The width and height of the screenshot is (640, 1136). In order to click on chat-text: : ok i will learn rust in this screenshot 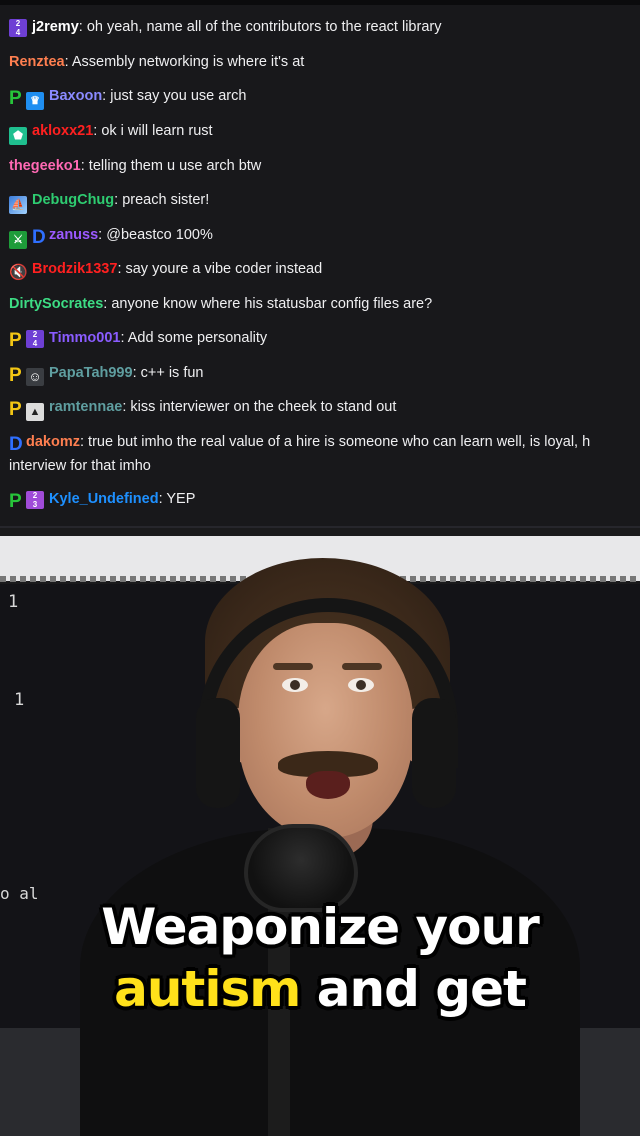, I will do `click(153, 131)`.